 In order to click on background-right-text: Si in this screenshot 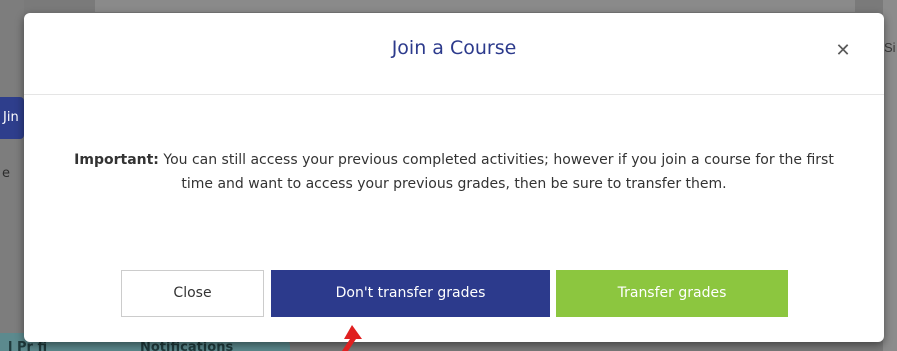, I will do `click(890, 47)`.